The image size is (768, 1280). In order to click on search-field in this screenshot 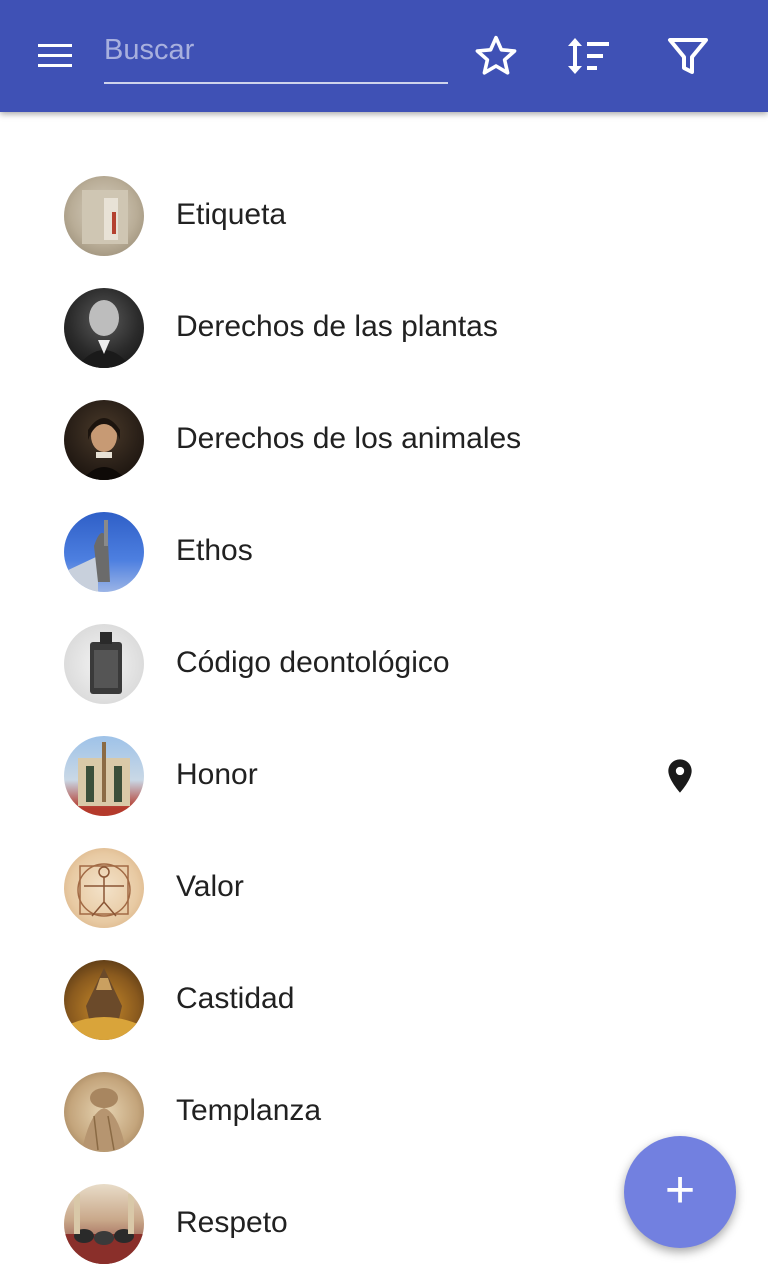, I will do `click(276, 53)`.